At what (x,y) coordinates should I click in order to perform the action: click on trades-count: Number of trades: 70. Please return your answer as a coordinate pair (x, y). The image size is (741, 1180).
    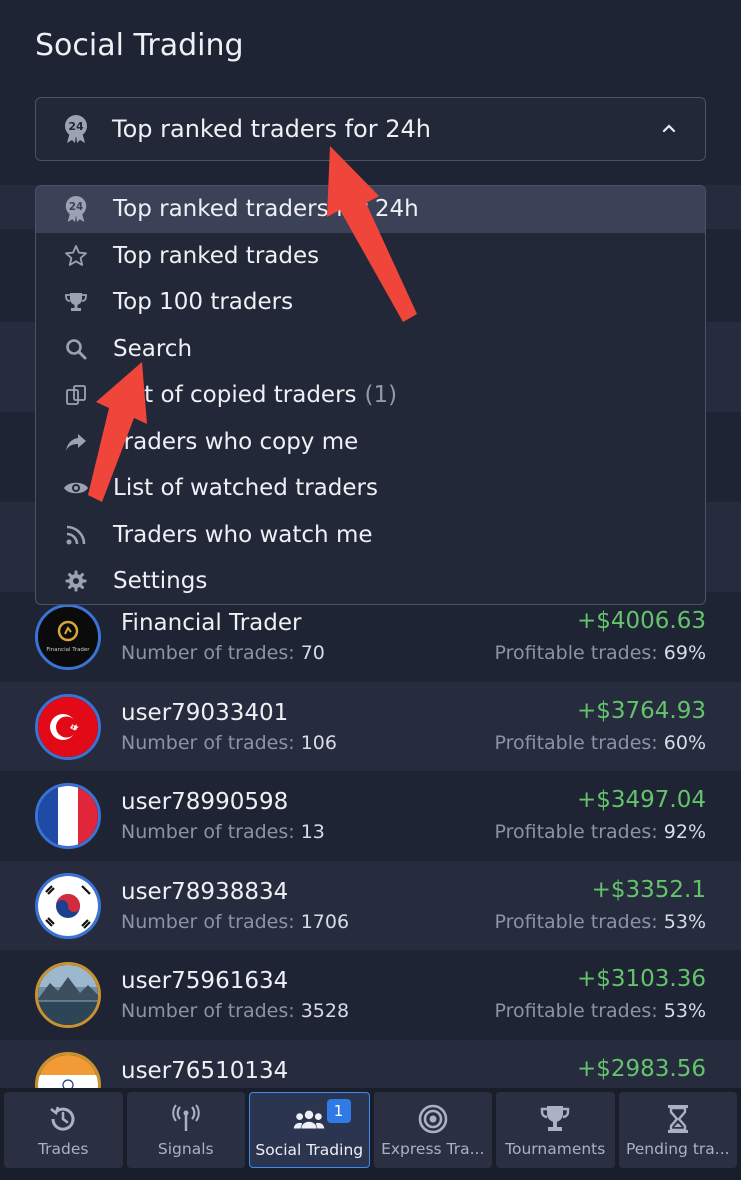
    Looking at the image, I should click on (223, 653).